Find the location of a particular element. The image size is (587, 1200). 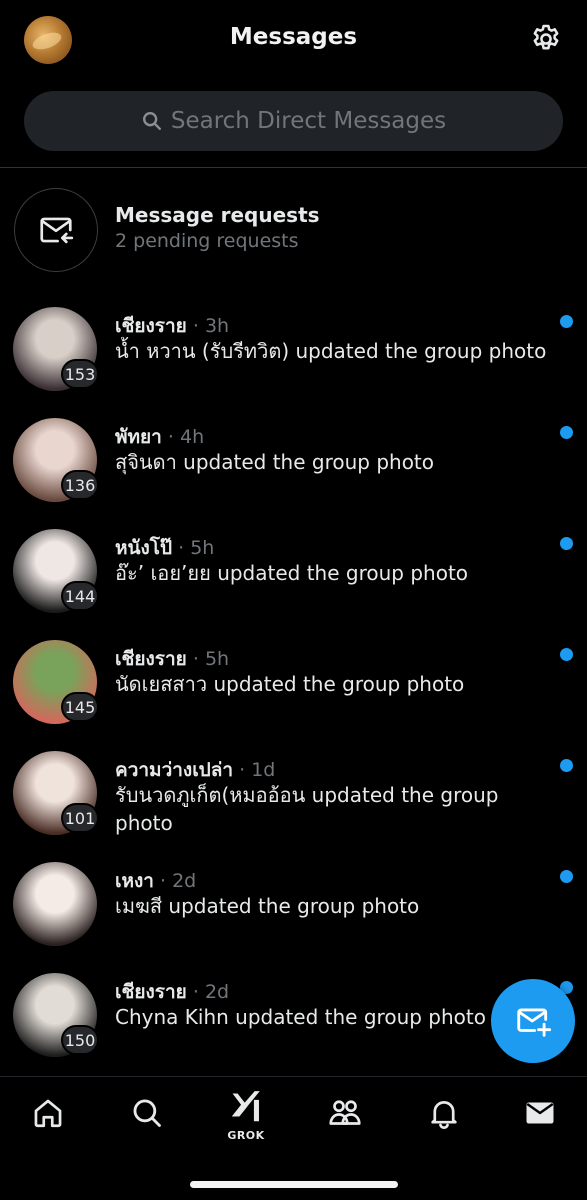

communities-icon is located at coordinates (345, 1112).